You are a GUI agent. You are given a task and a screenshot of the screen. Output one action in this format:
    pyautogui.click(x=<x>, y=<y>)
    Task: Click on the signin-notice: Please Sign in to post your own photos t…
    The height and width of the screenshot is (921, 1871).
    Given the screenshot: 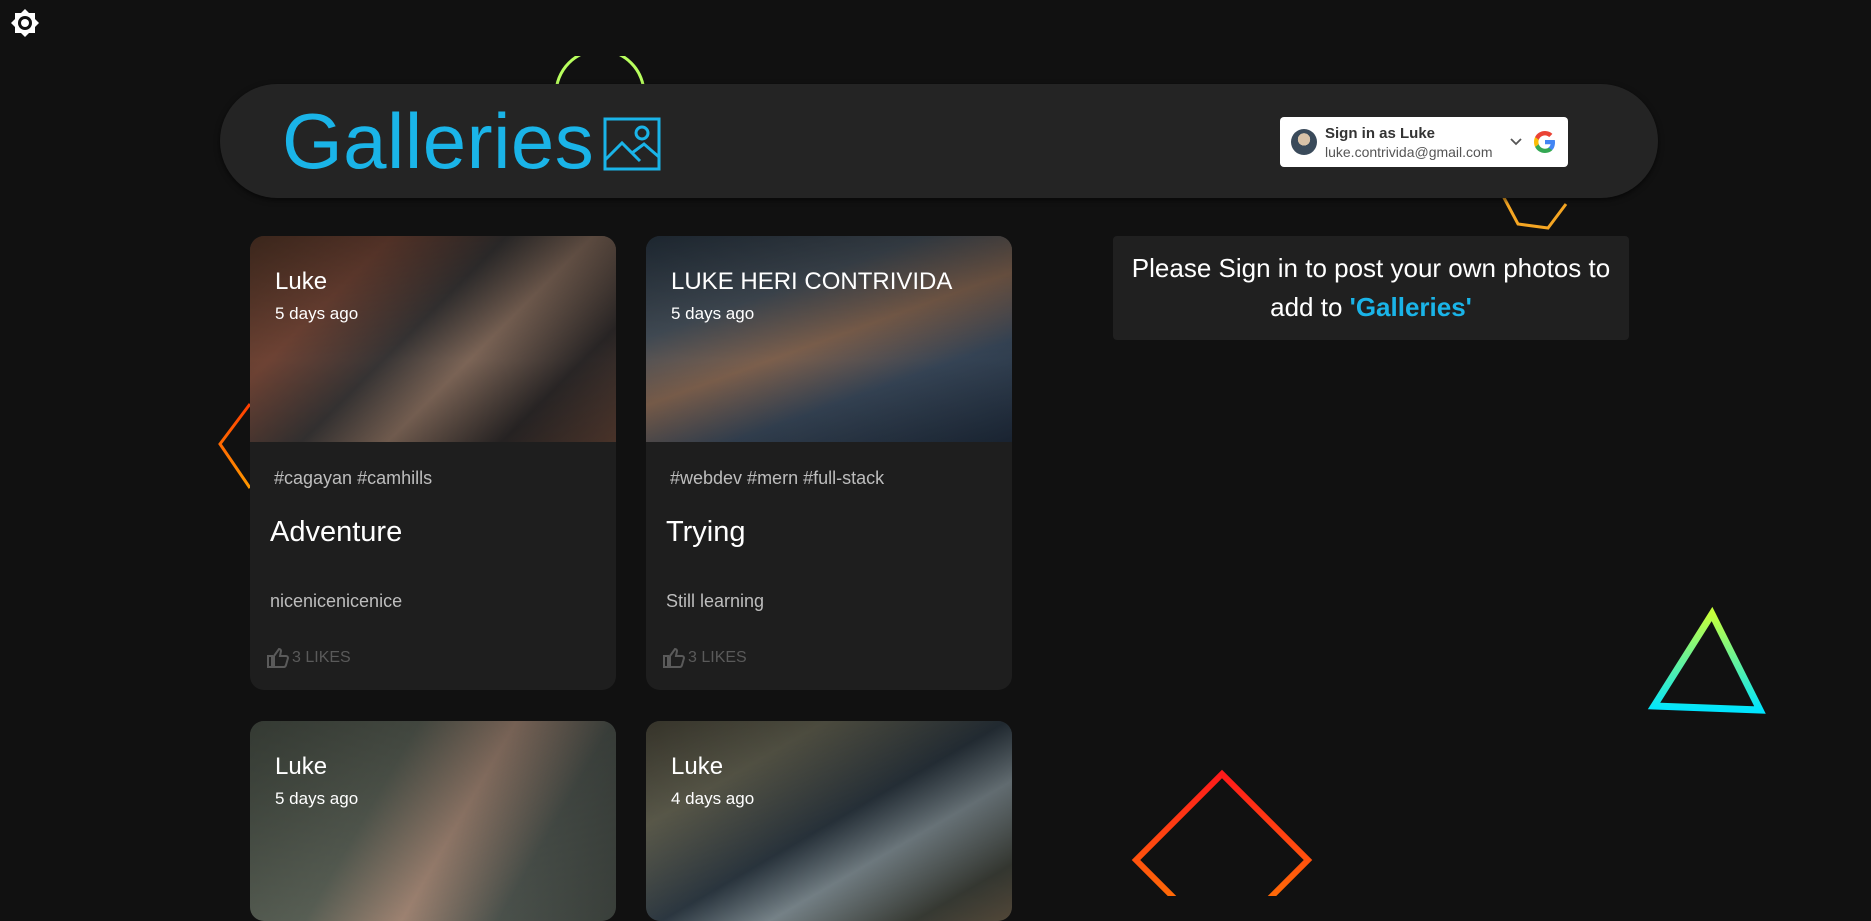 What is the action you would take?
    pyautogui.click(x=1371, y=288)
    